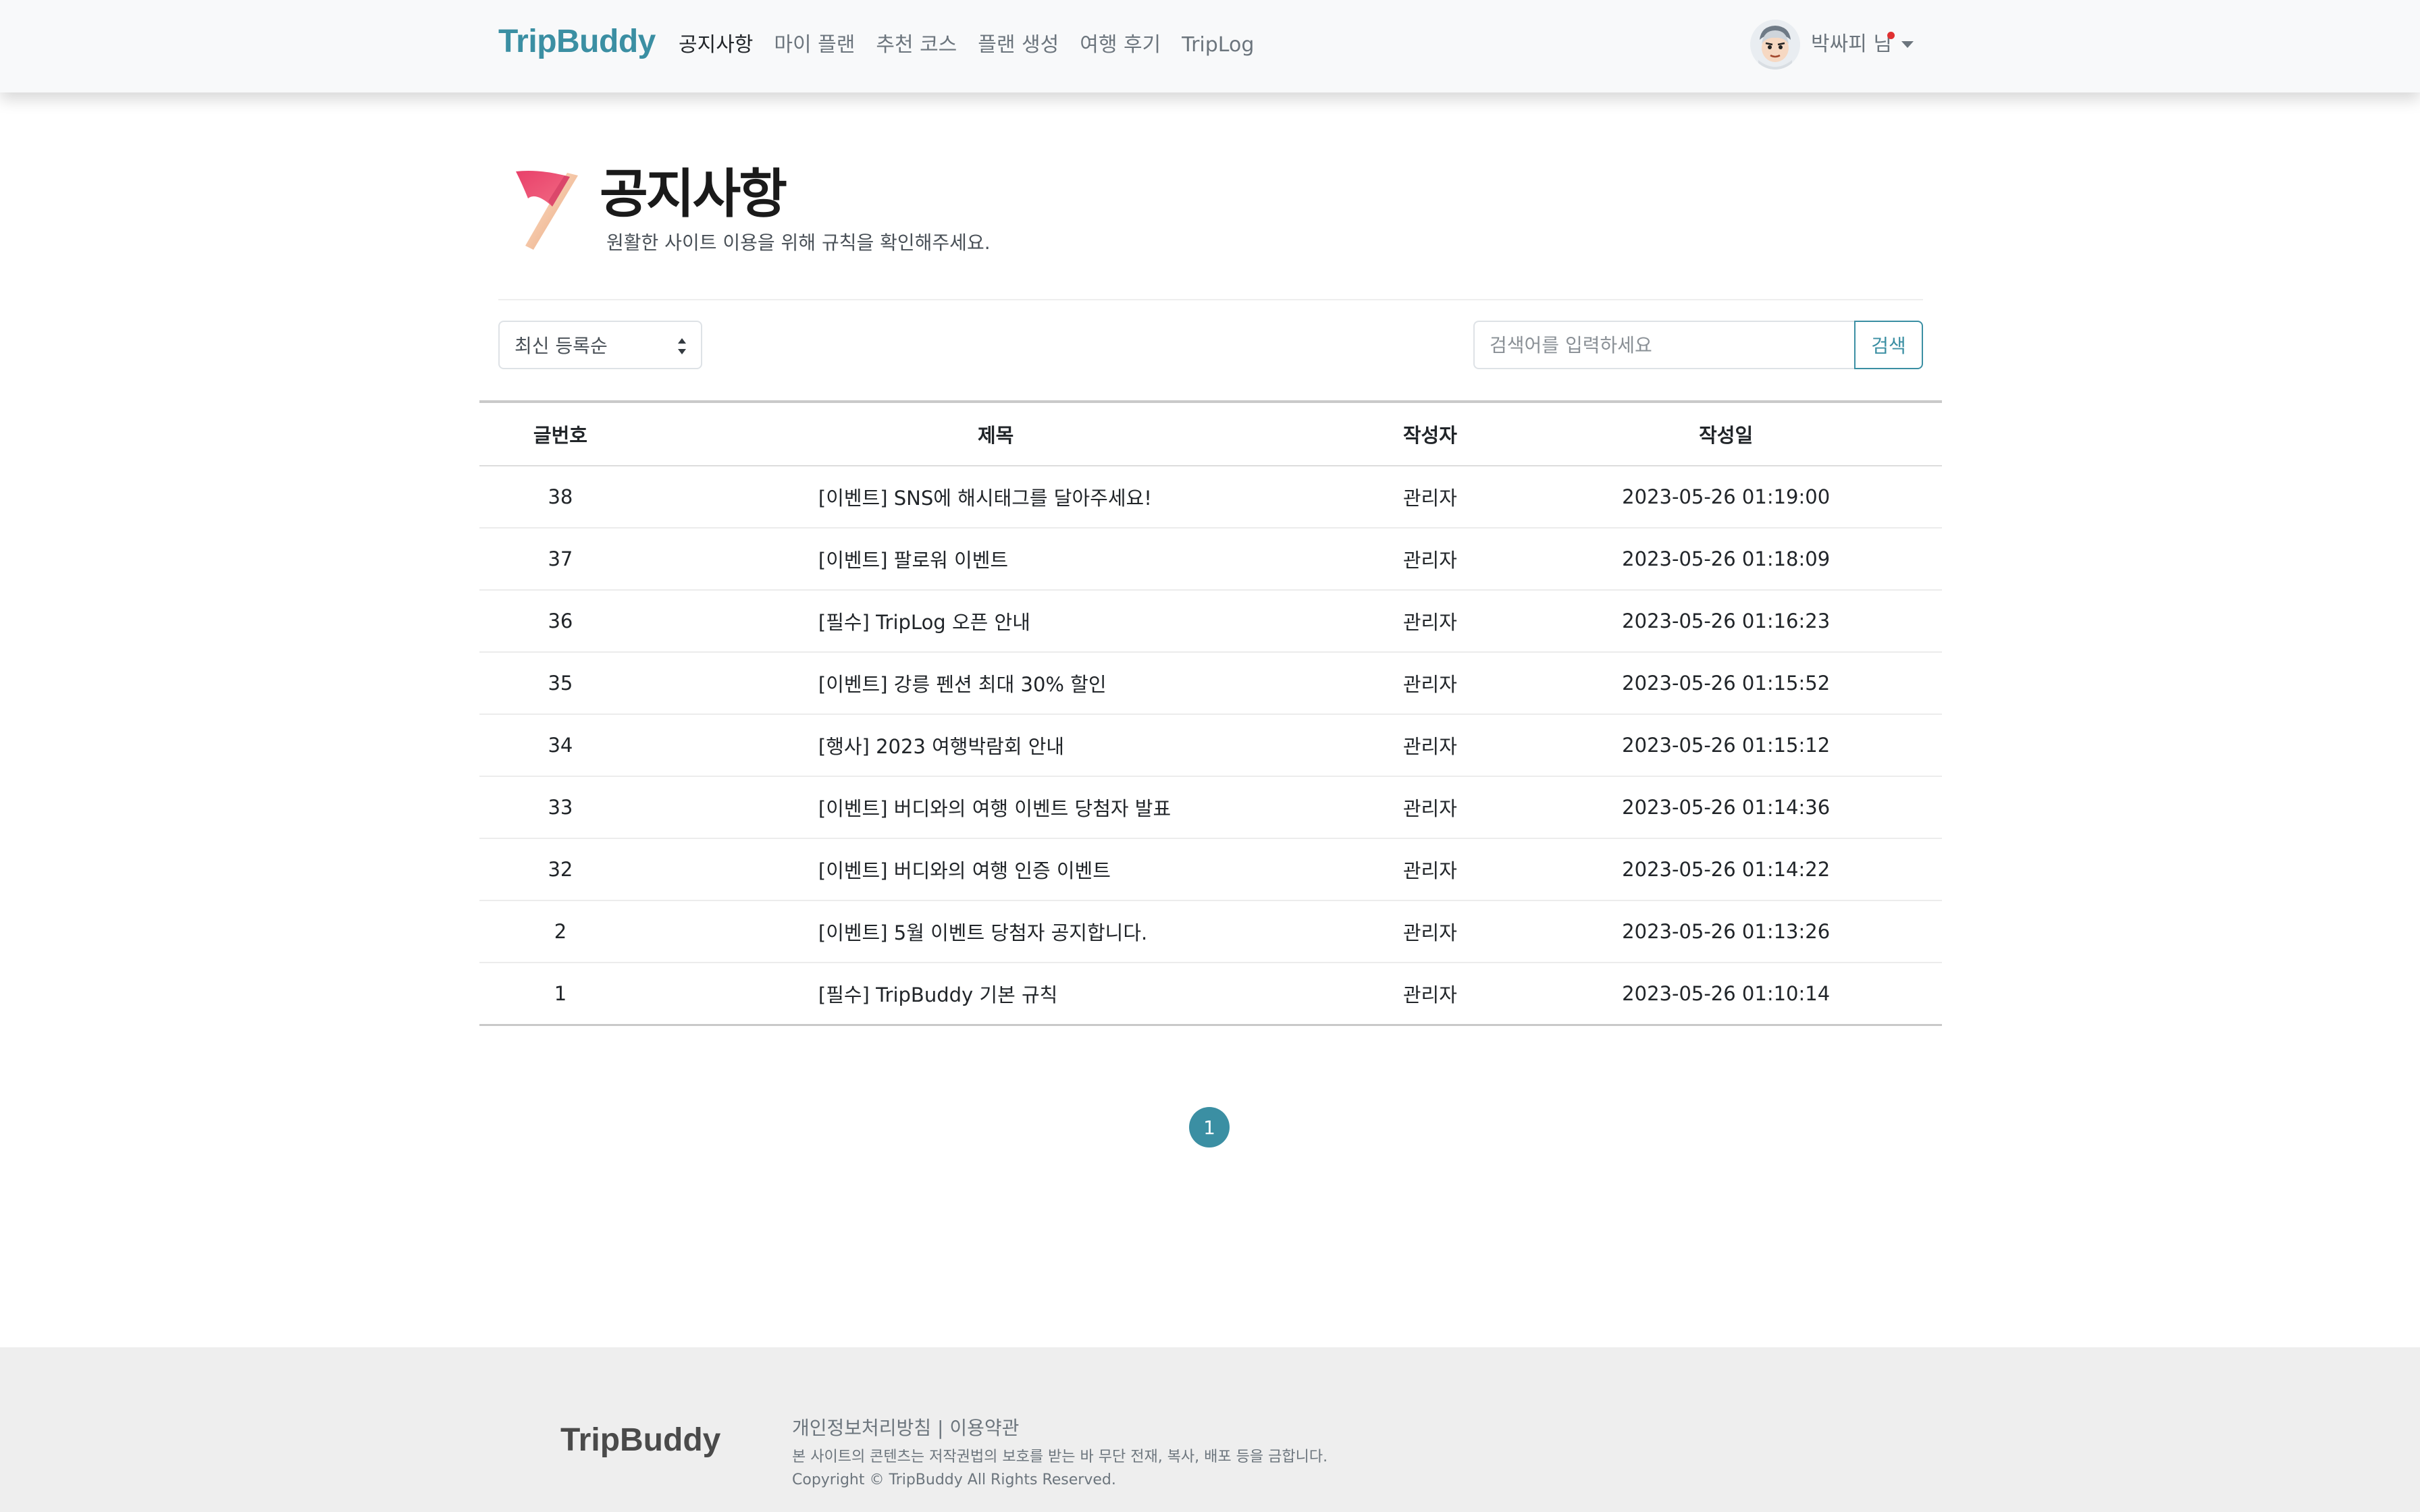 This screenshot has height=1512, width=2420. I want to click on divider, so click(1210, 299).